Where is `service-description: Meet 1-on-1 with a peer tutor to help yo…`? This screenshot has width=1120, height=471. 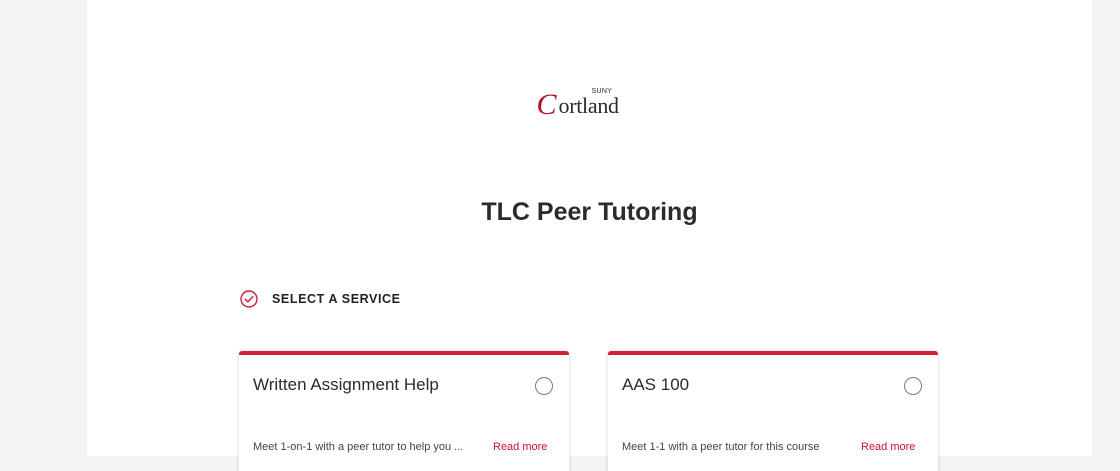
service-description: Meet 1-on-1 with a peer tutor to help yo… is located at coordinates (358, 447).